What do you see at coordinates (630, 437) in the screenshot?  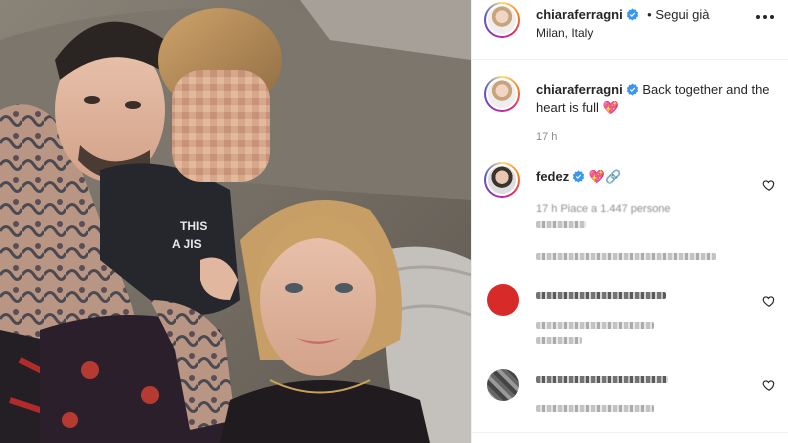 I see `action-bar-edge` at bounding box center [630, 437].